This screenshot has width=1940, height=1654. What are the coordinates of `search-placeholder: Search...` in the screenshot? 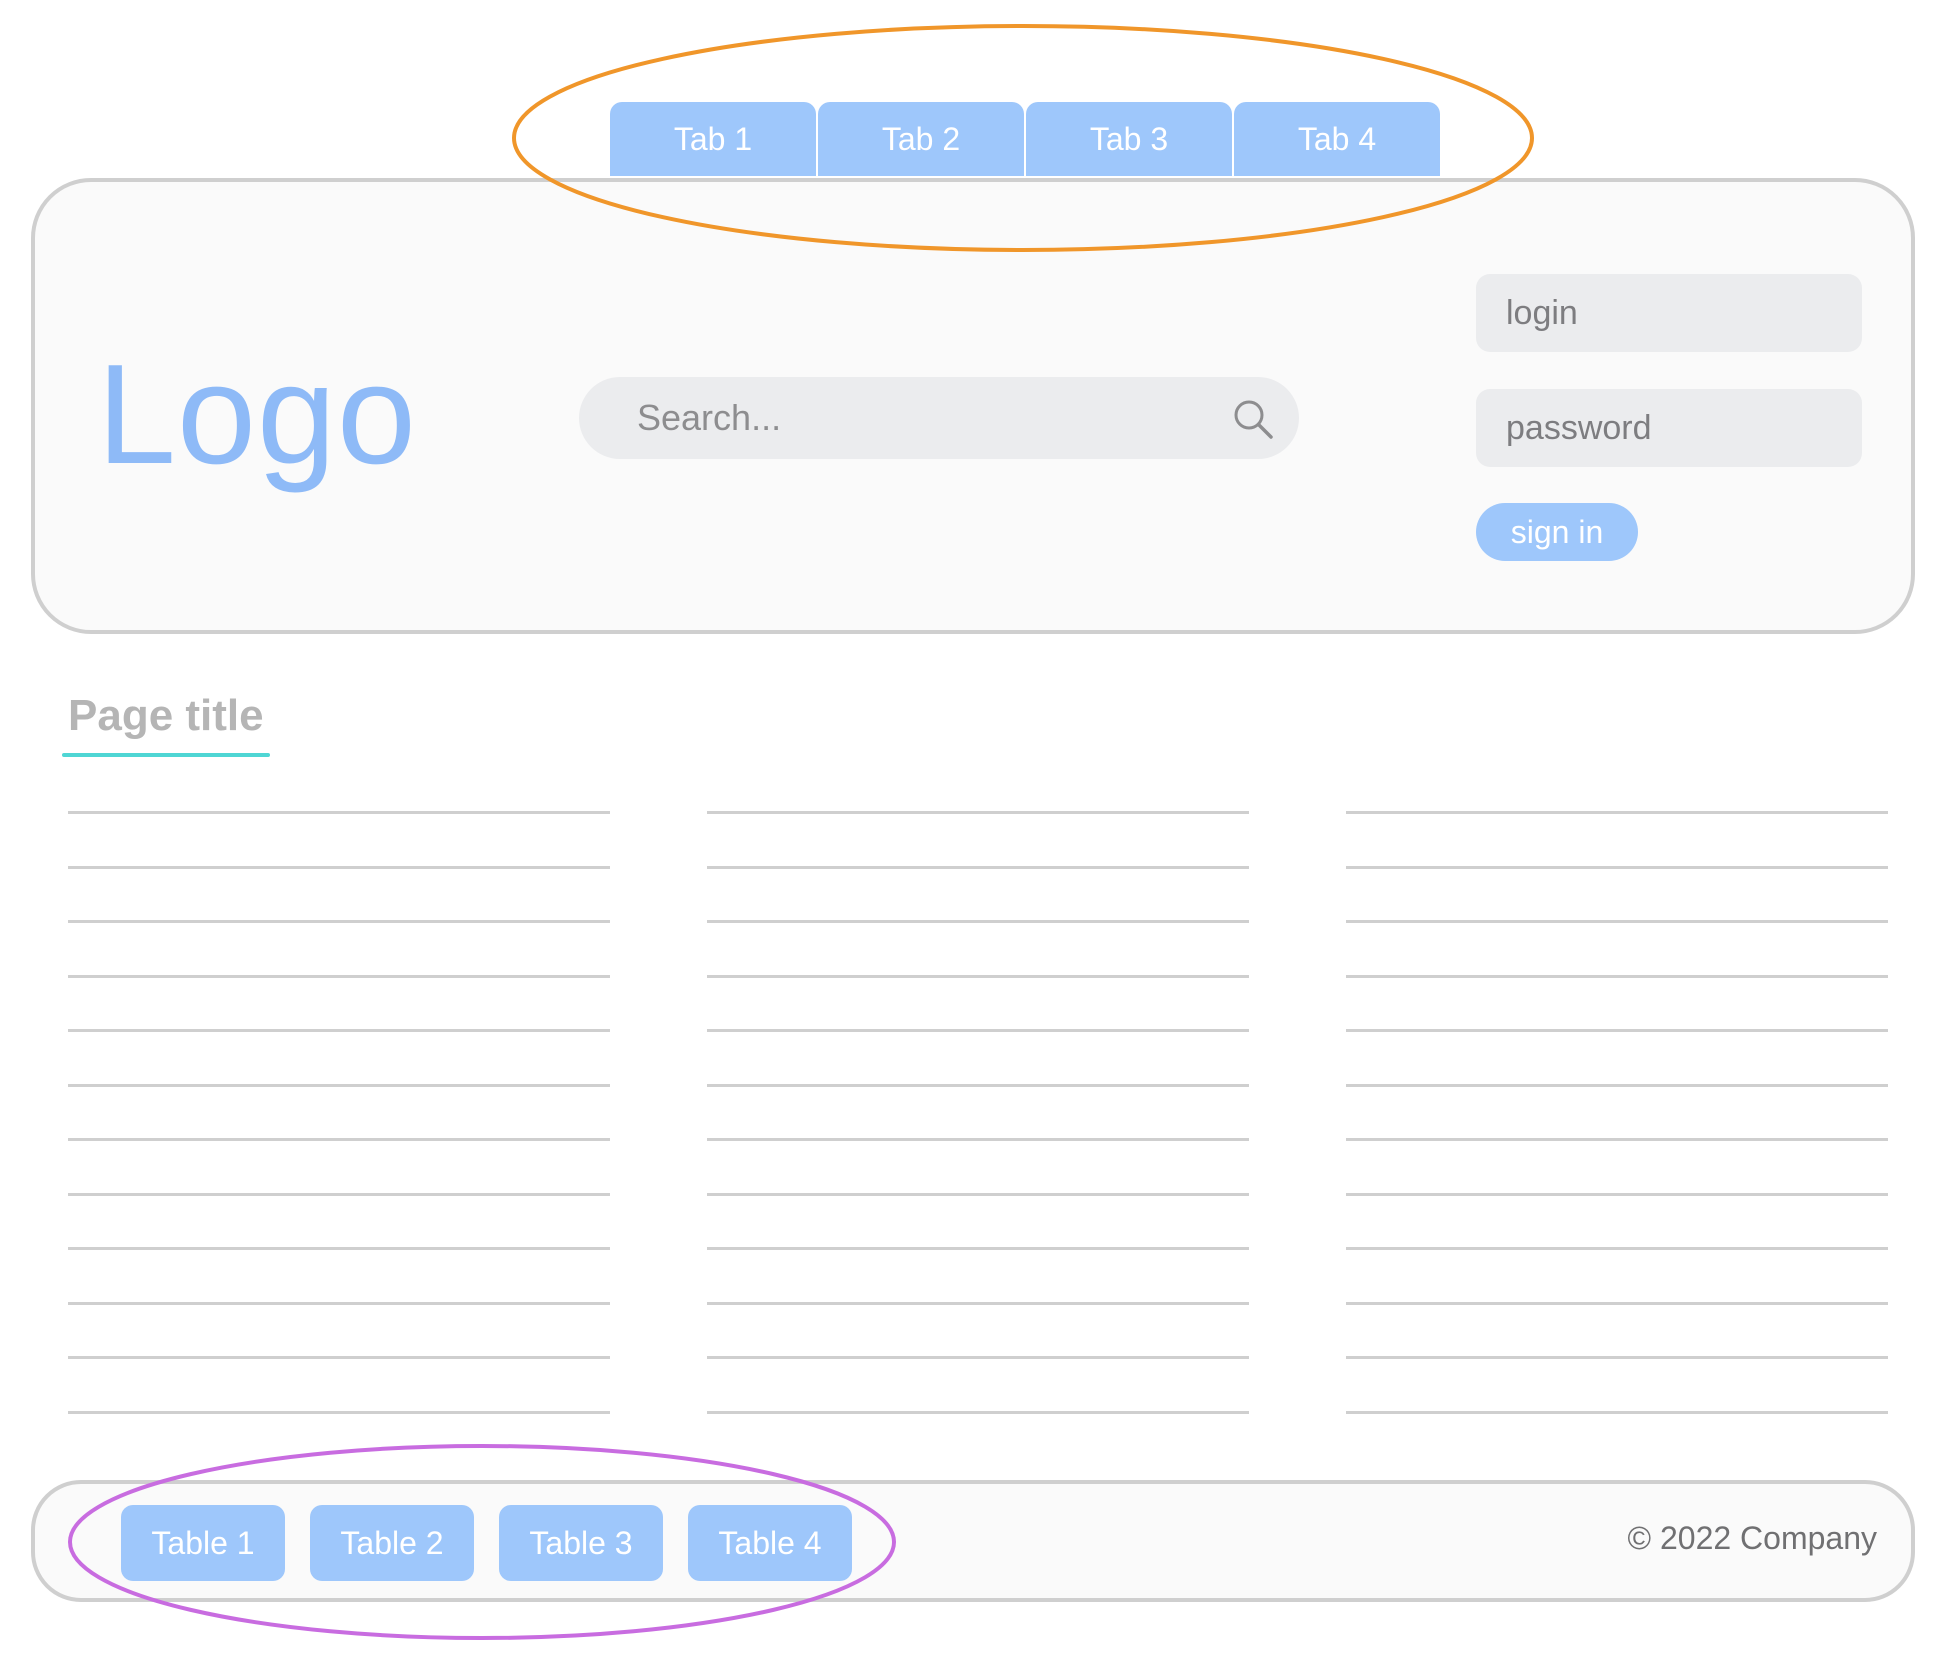 It's located at (709, 417).